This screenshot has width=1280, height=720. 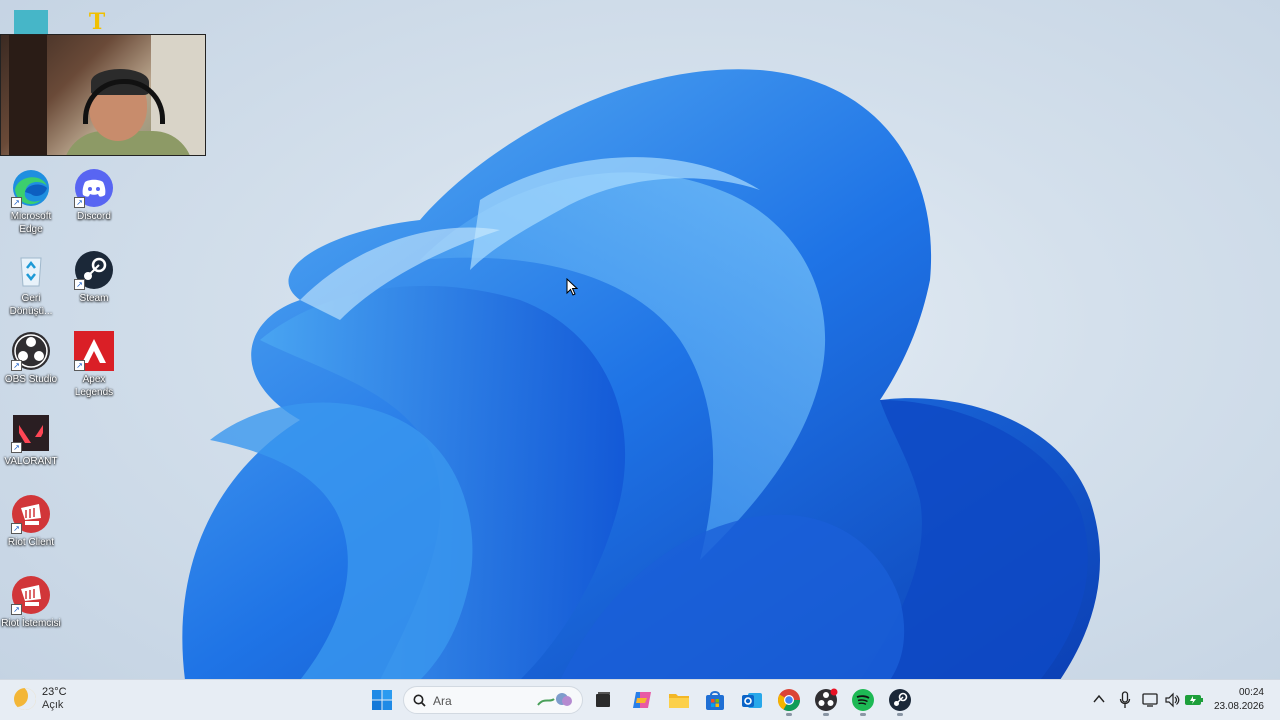 I want to click on system-tray, so click(x=1140, y=700).